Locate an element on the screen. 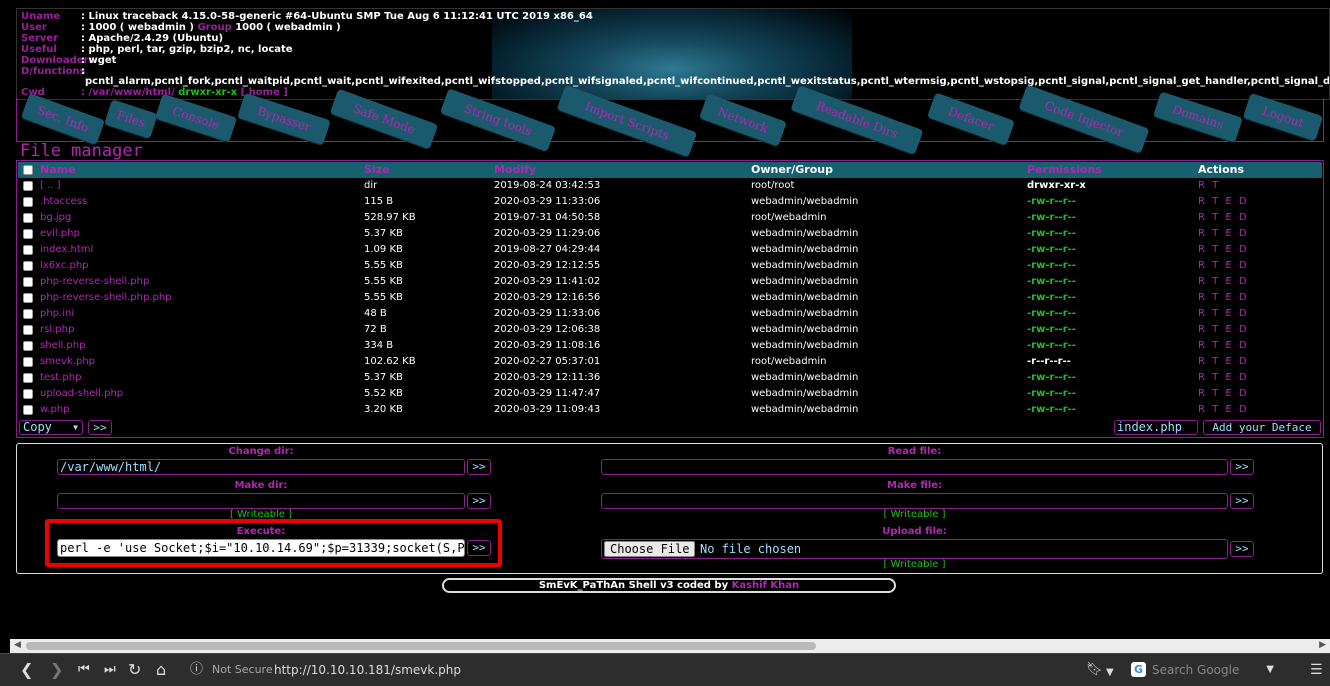 The image size is (1330, 686). menu-tab-logout: Logout is located at coordinates (1283, 117).